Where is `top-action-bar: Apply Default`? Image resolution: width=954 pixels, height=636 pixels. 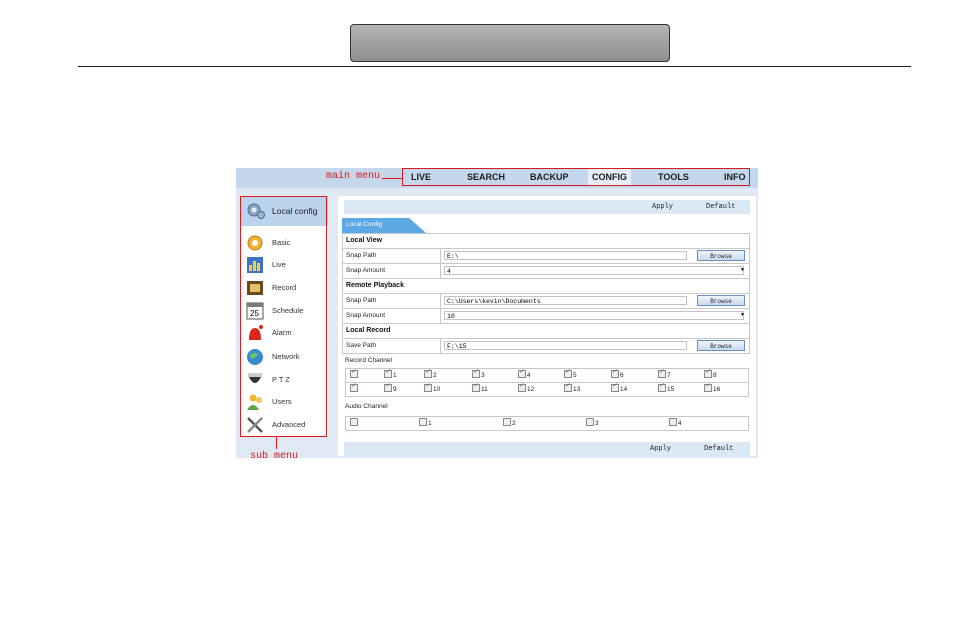
top-action-bar: Apply Default is located at coordinates (547, 207).